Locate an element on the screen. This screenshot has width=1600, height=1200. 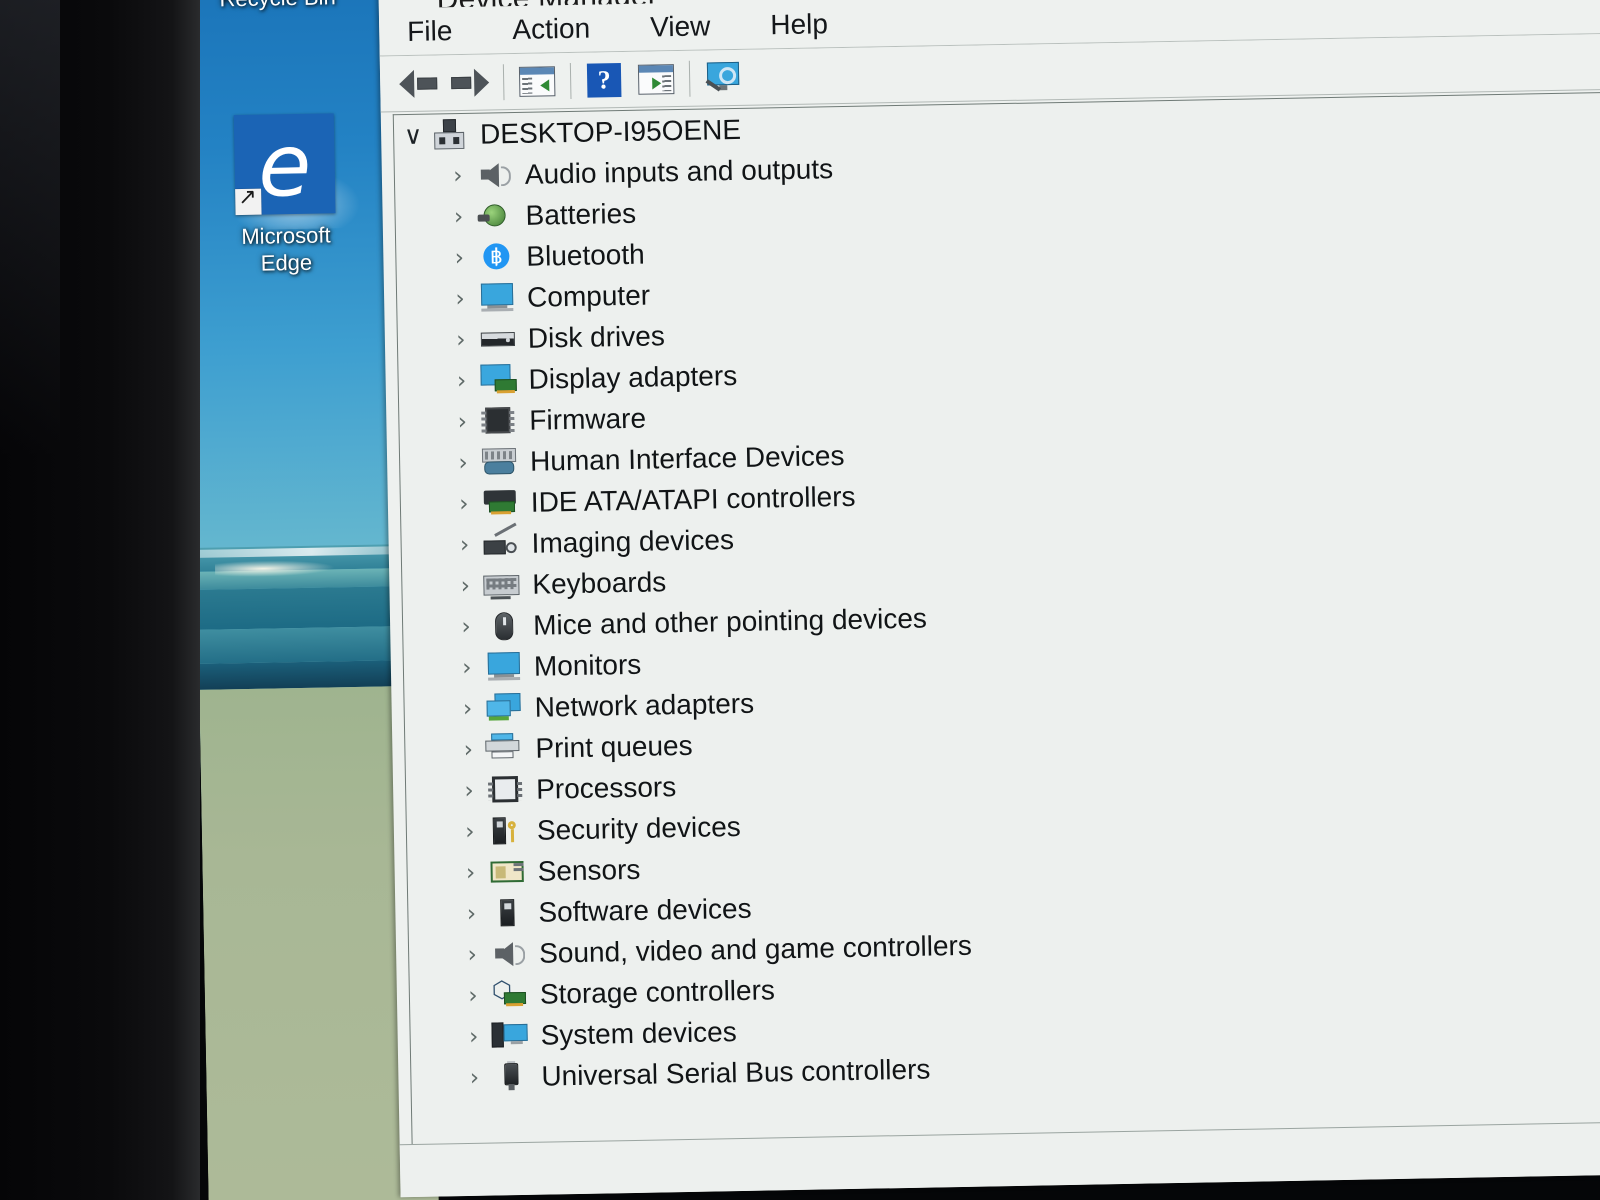
desktop-icon-recycle-bin: Recycle Bin is located at coordinates (277, 6).